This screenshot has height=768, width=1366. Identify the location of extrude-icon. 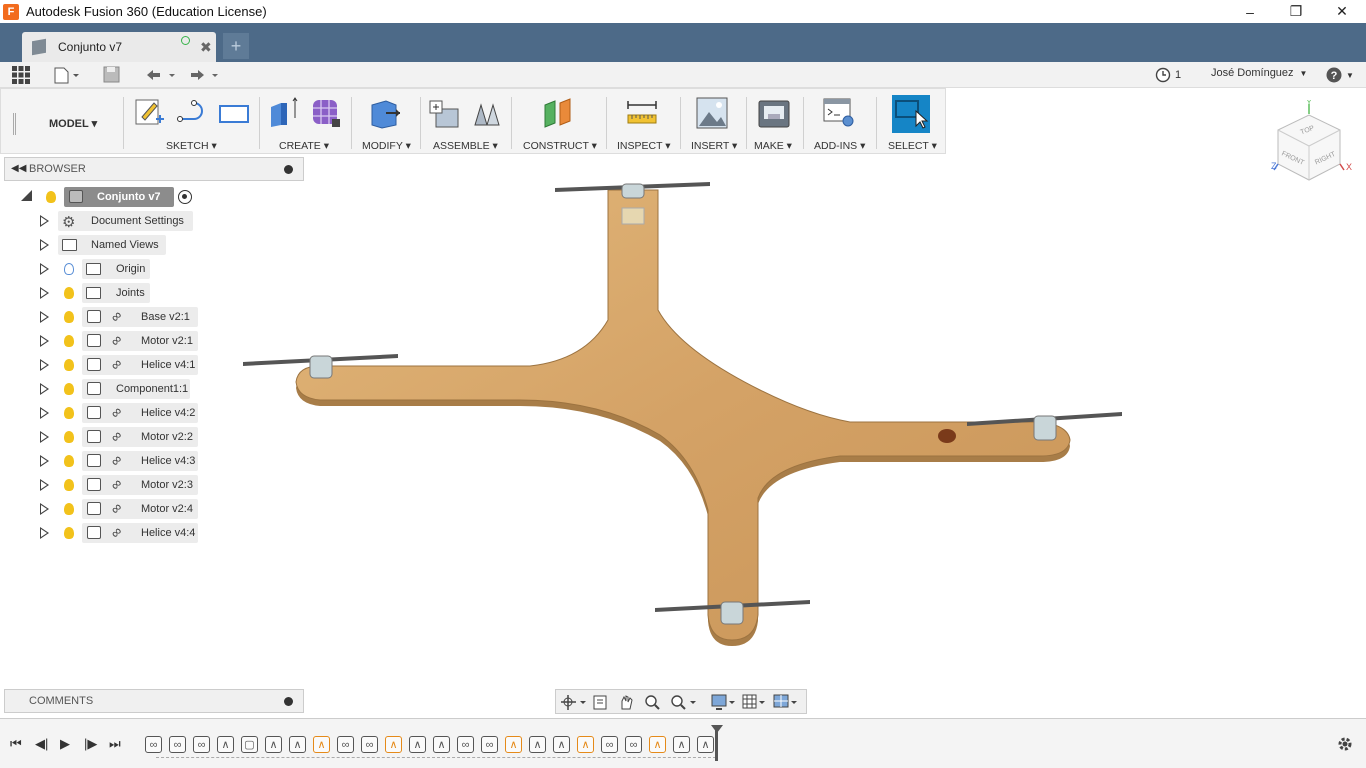
(283, 113).